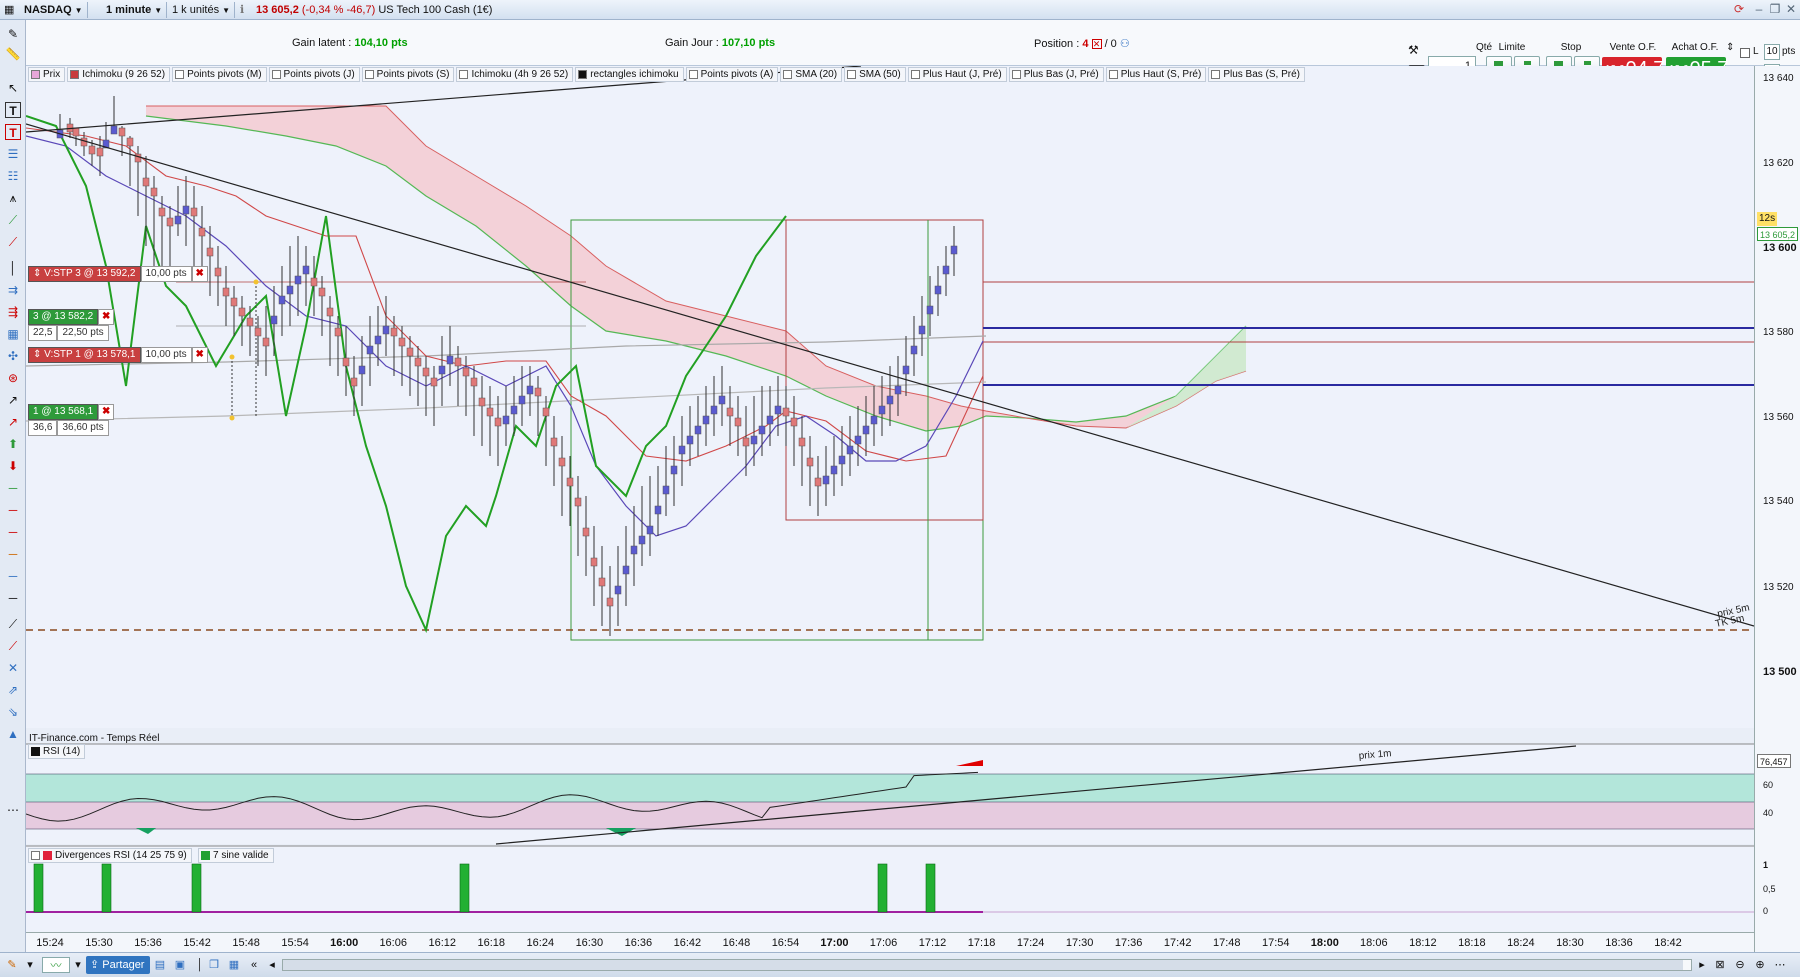 This screenshot has height=977, width=1800. I want to click on arrow-up-icon: ⬆, so click(13, 444).